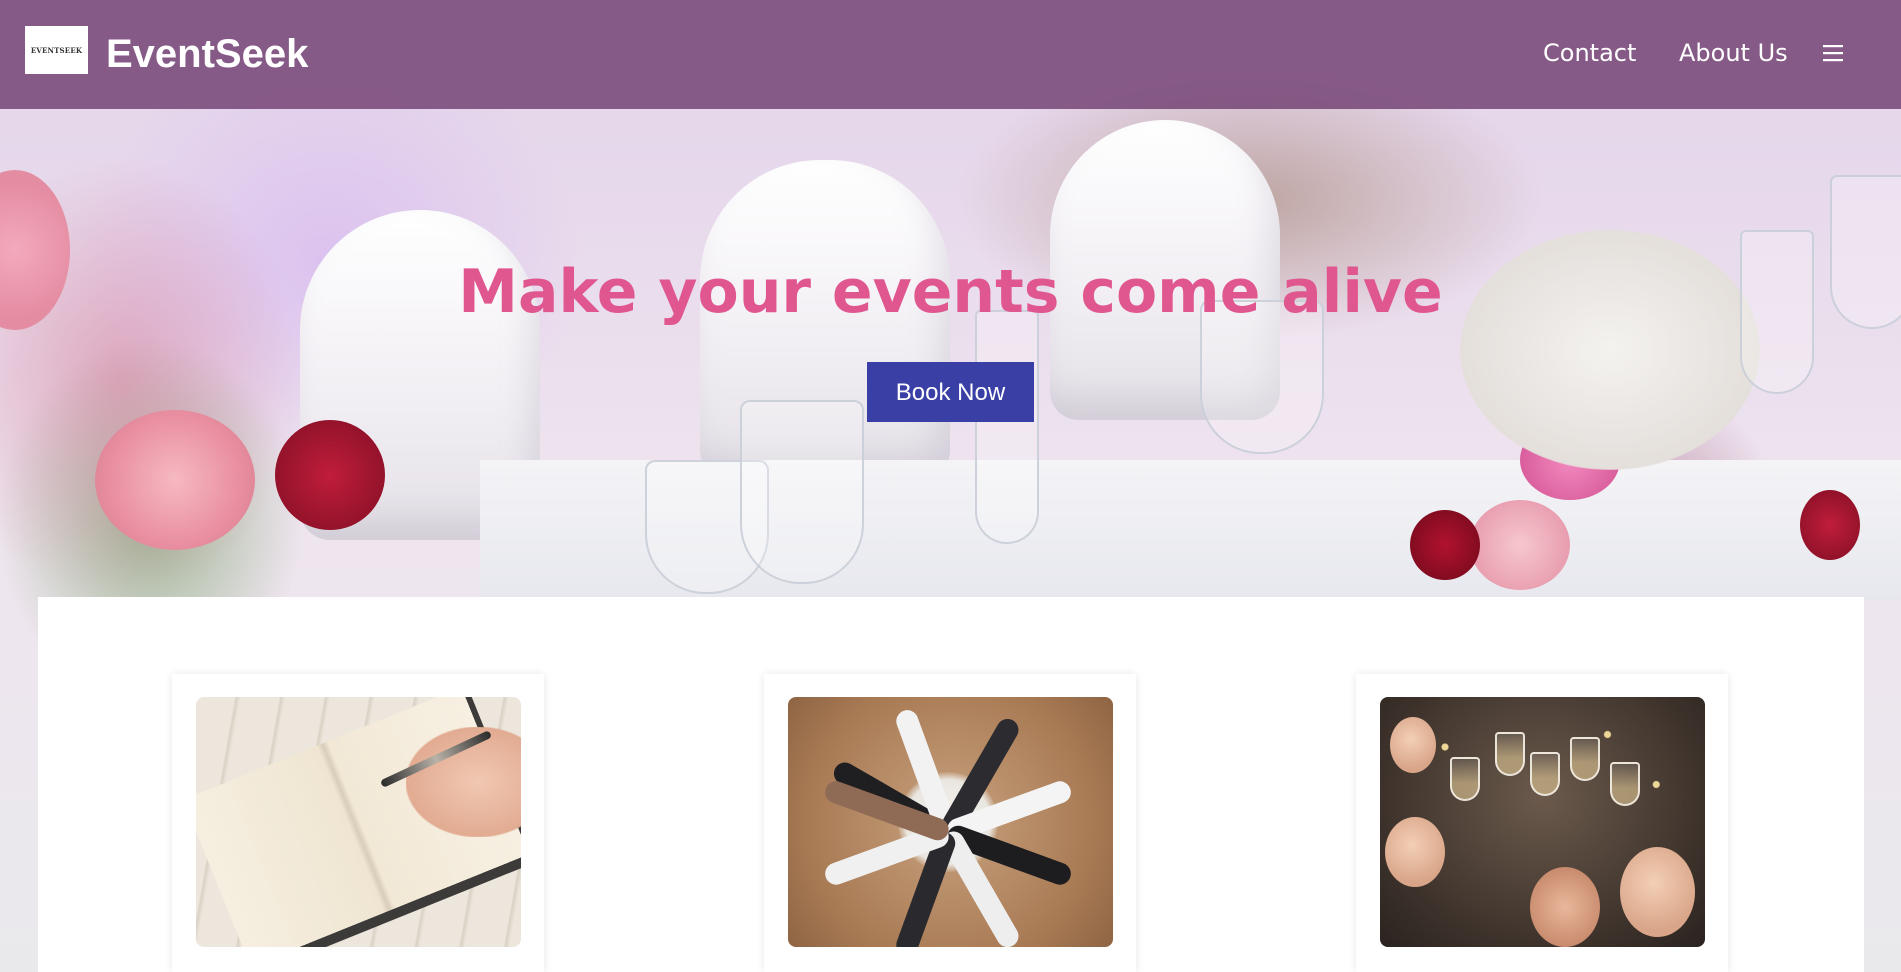 This screenshot has width=1901, height=972. What do you see at coordinates (950, 292) in the screenshot?
I see `hero-title: Make your events come alive` at bounding box center [950, 292].